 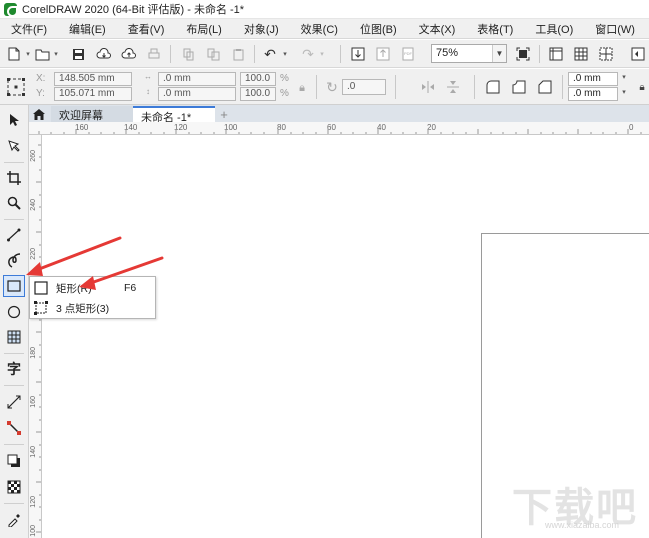 What do you see at coordinates (453, 87) in the screenshot?
I see `mirror-vertical-icon` at bounding box center [453, 87].